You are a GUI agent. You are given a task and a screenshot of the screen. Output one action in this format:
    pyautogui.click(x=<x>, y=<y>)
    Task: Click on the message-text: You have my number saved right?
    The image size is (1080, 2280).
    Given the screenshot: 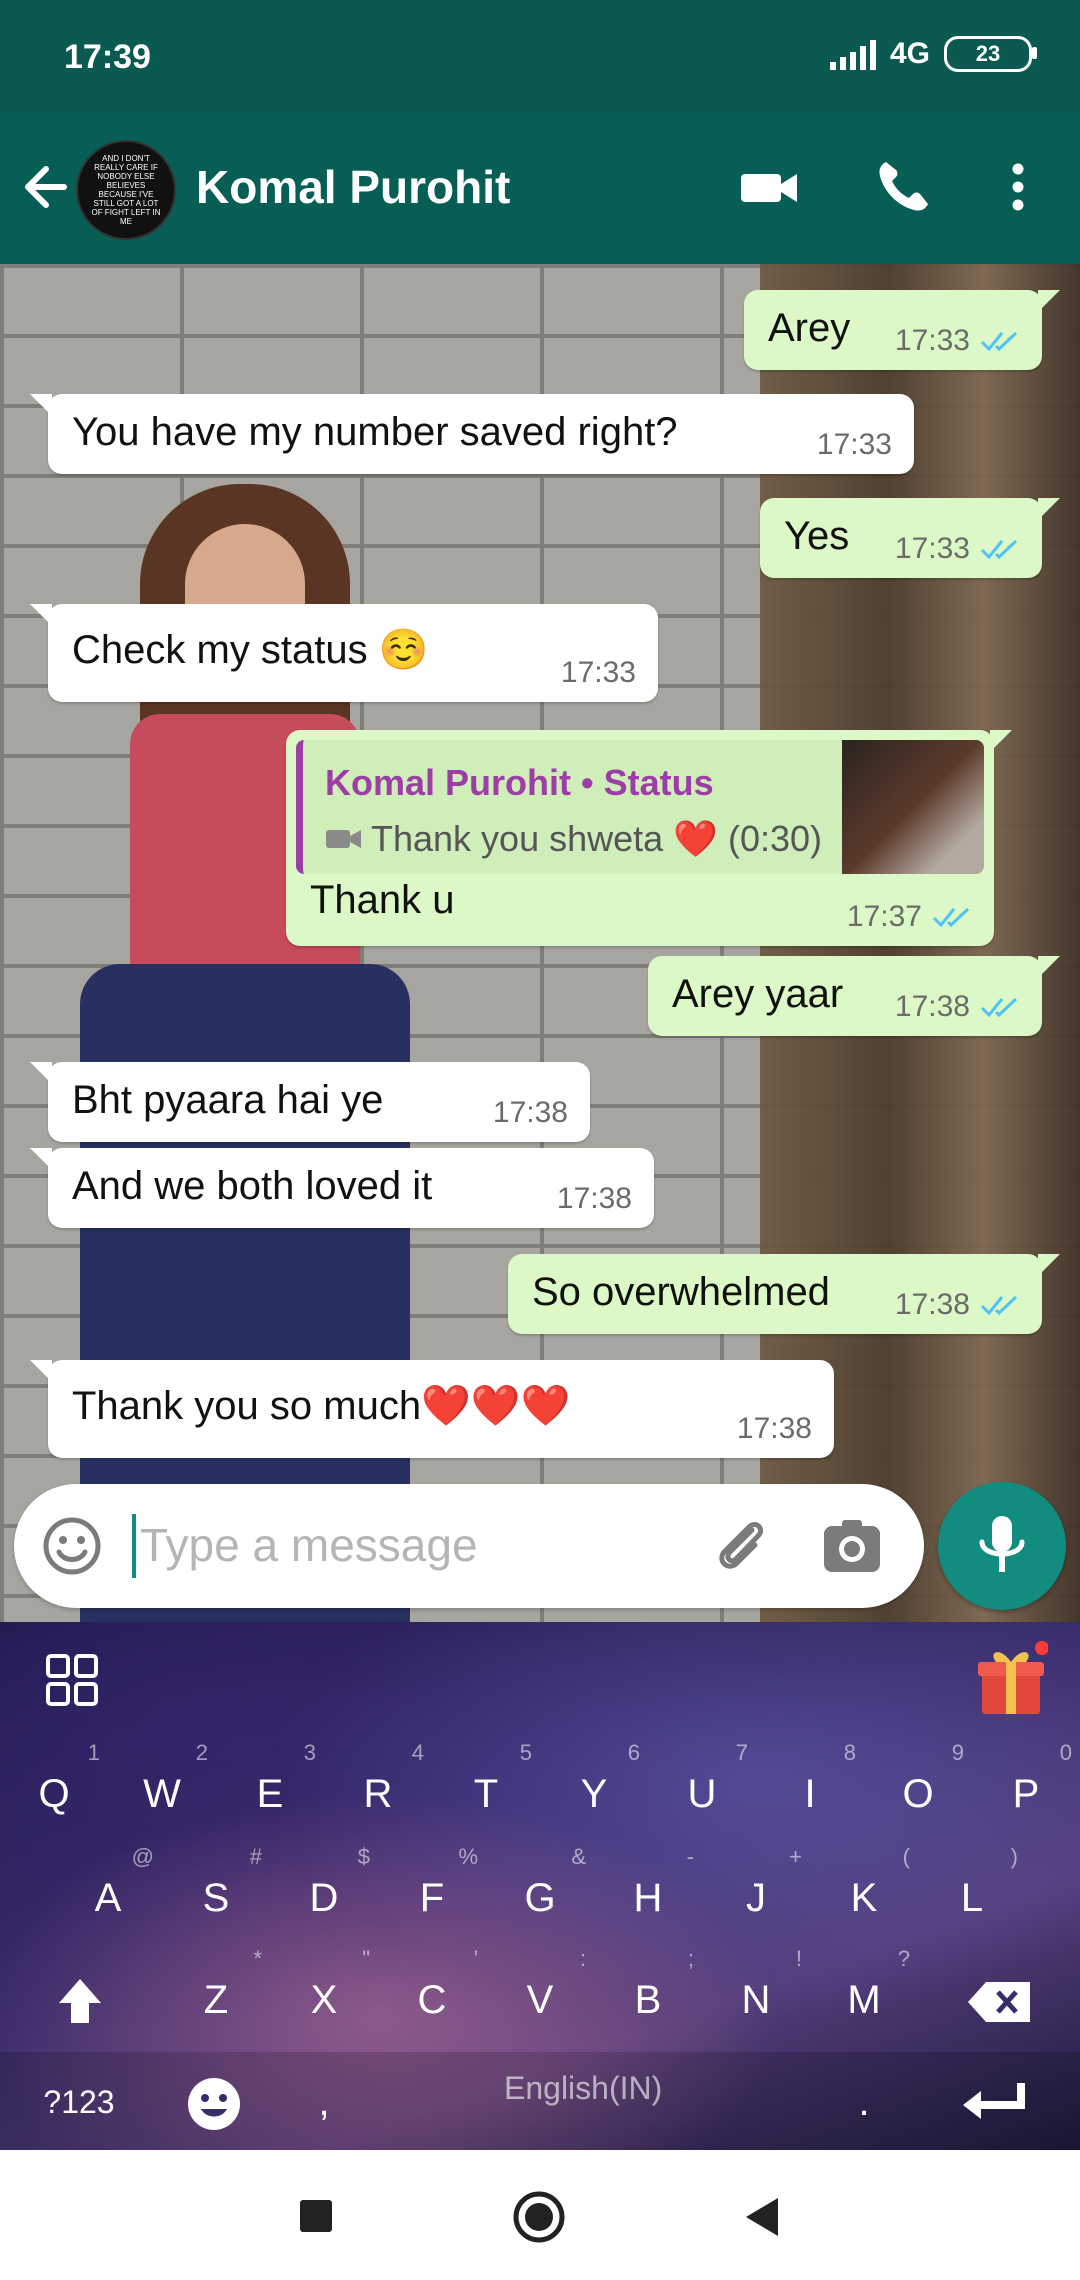 What is the action you would take?
    pyautogui.click(x=375, y=432)
    